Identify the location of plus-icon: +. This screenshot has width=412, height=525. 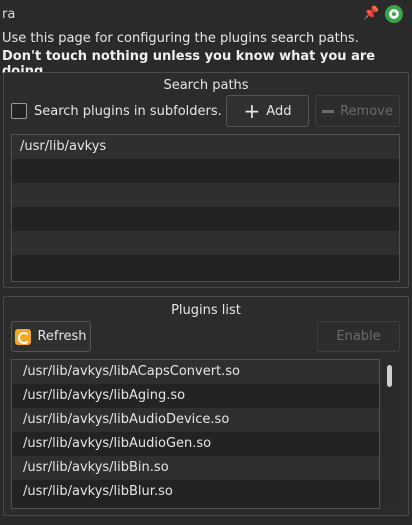
(252, 111).